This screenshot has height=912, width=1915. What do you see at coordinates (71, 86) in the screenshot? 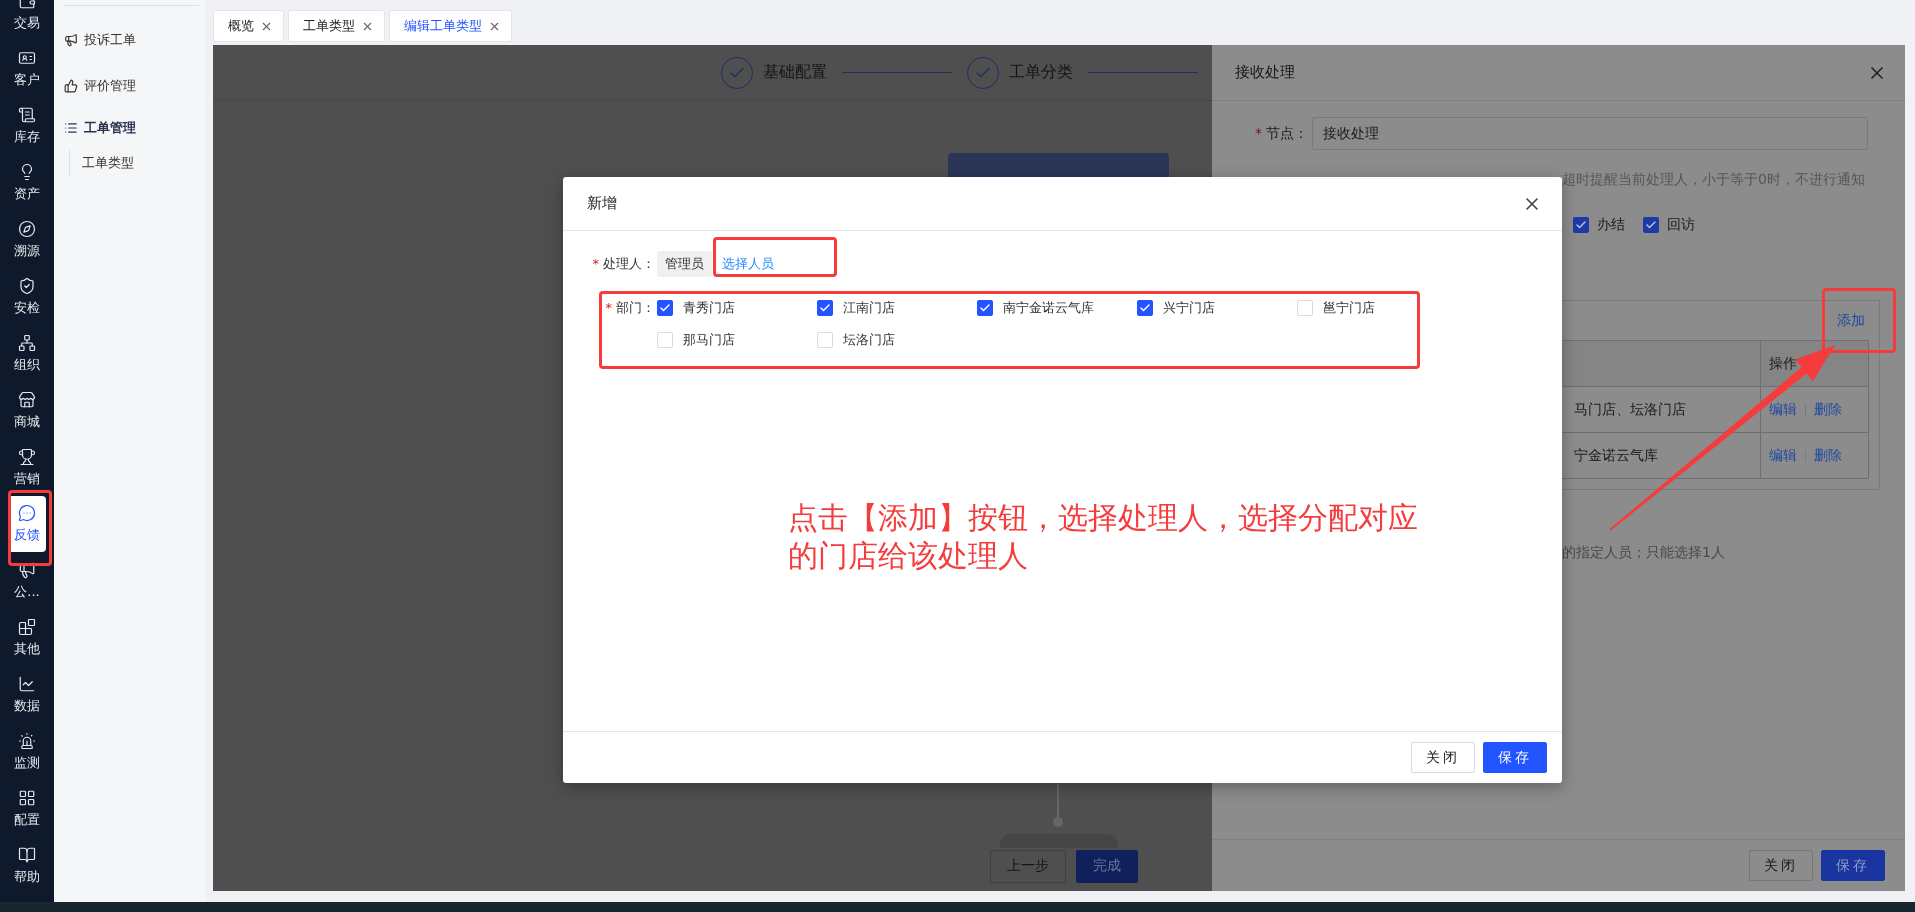
I see `thumbs-up-icon` at bounding box center [71, 86].